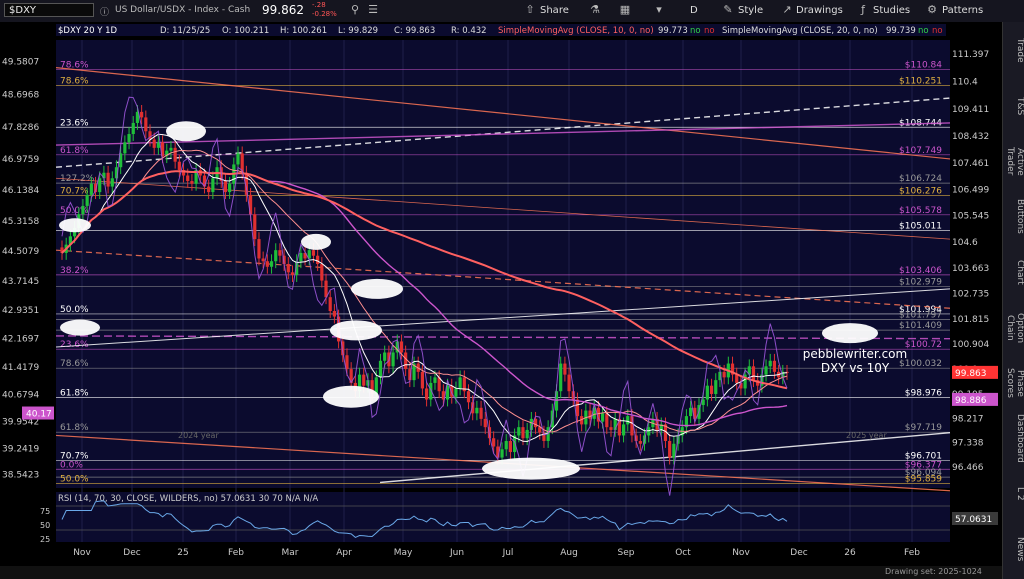 This screenshot has height=579, width=1024. Describe the element at coordinates (403, 553) in the screenshot. I see `x-tick-label: May` at that location.